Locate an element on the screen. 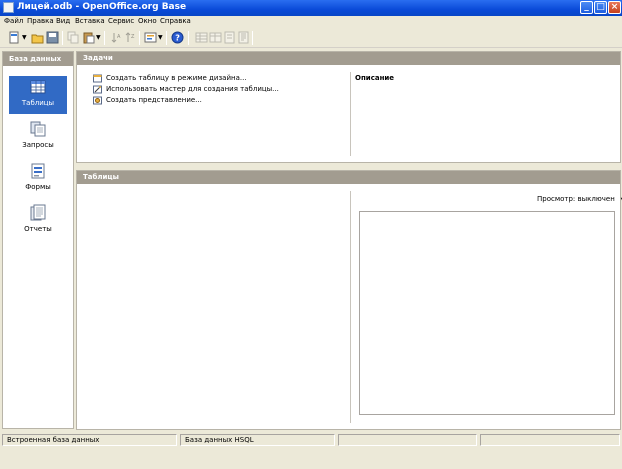 The height and width of the screenshot is (469, 622). table-icon is located at coordinates (201, 37).